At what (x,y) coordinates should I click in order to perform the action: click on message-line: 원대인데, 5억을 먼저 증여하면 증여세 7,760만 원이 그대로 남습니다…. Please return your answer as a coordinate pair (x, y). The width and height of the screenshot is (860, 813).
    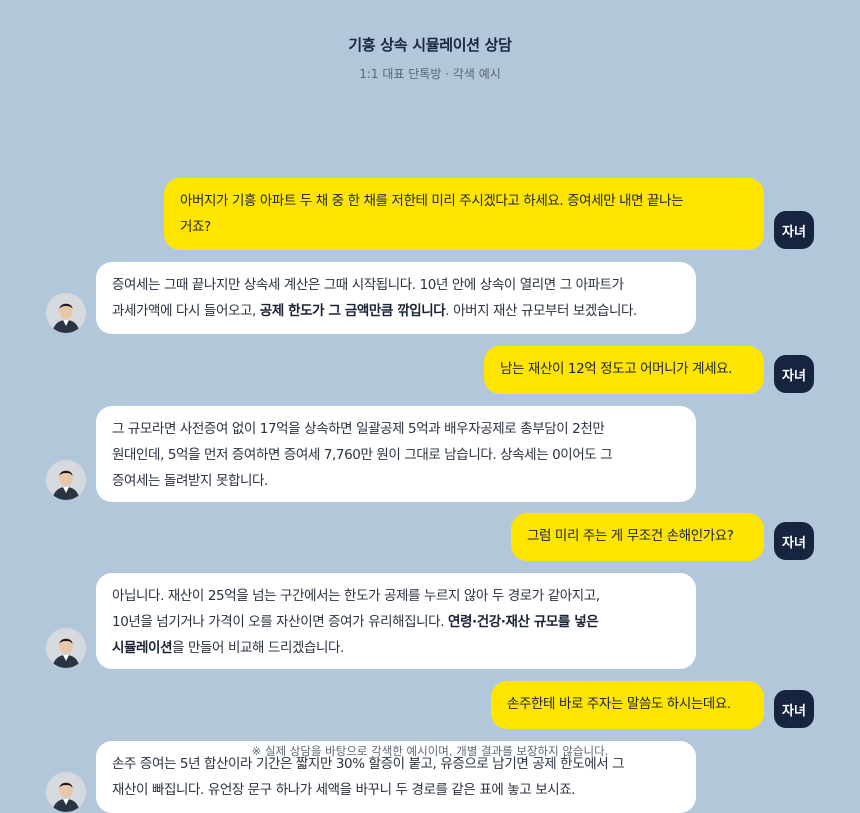
    Looking at the image, I should click on (362, 455).